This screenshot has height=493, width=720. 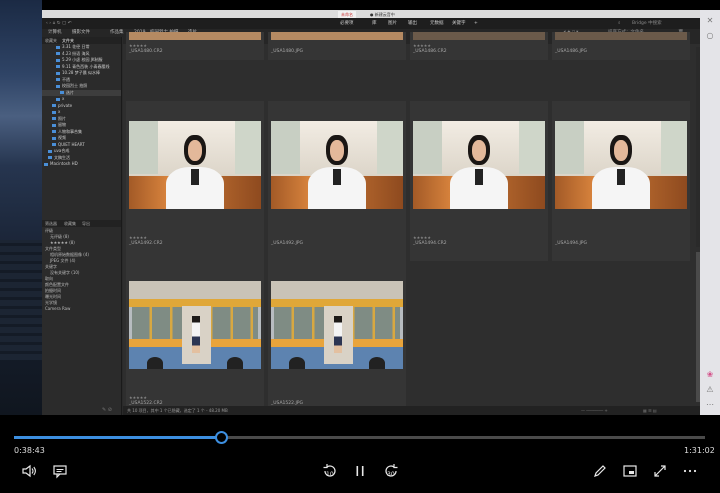 What do you see at coordinates (476, 23) in the screenshot?
I see `workspace-tab-add: +` at bounding box center [476, 23].